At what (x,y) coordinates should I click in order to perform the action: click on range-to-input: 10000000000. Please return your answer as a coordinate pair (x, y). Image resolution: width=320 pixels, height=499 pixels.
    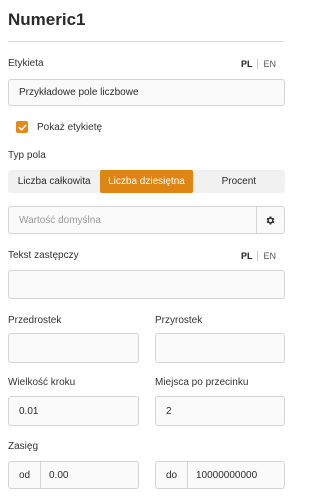
    Looking at the image, I should click on (236, 475).